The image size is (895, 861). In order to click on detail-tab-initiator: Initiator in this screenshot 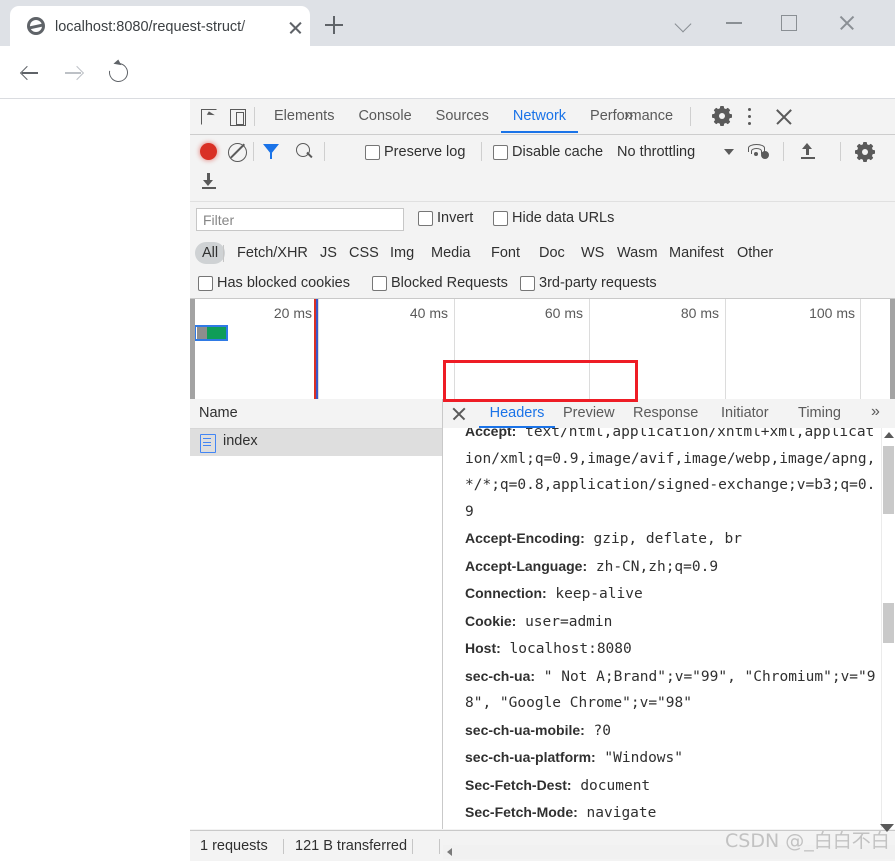, I will do `click(745, 413)`.